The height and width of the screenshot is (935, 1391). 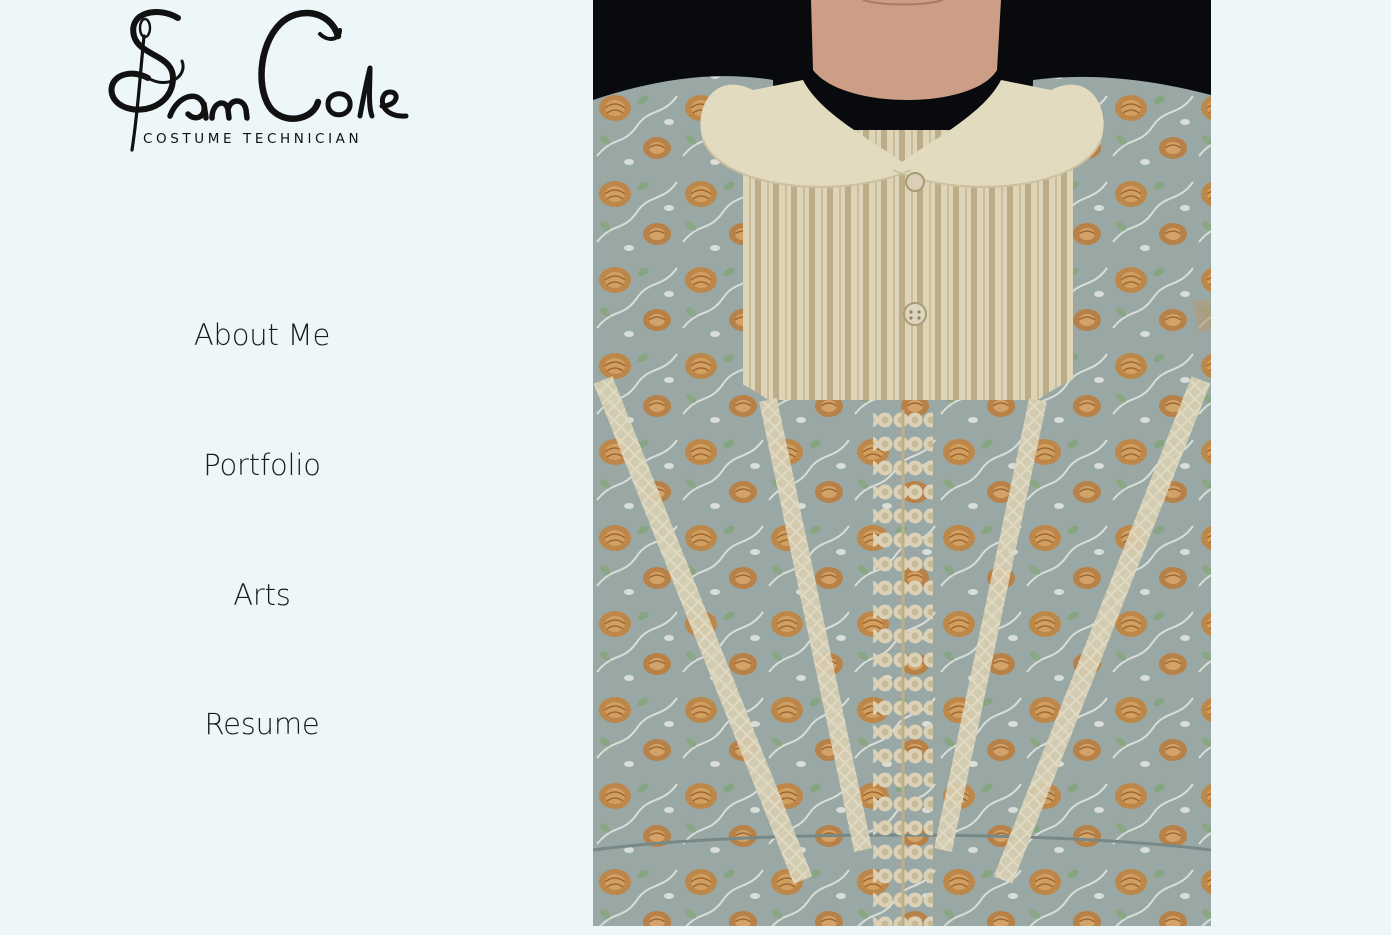 I want to click on logo-tagline: COSTUME TECHNICIAN, so click(x=253, y=139).